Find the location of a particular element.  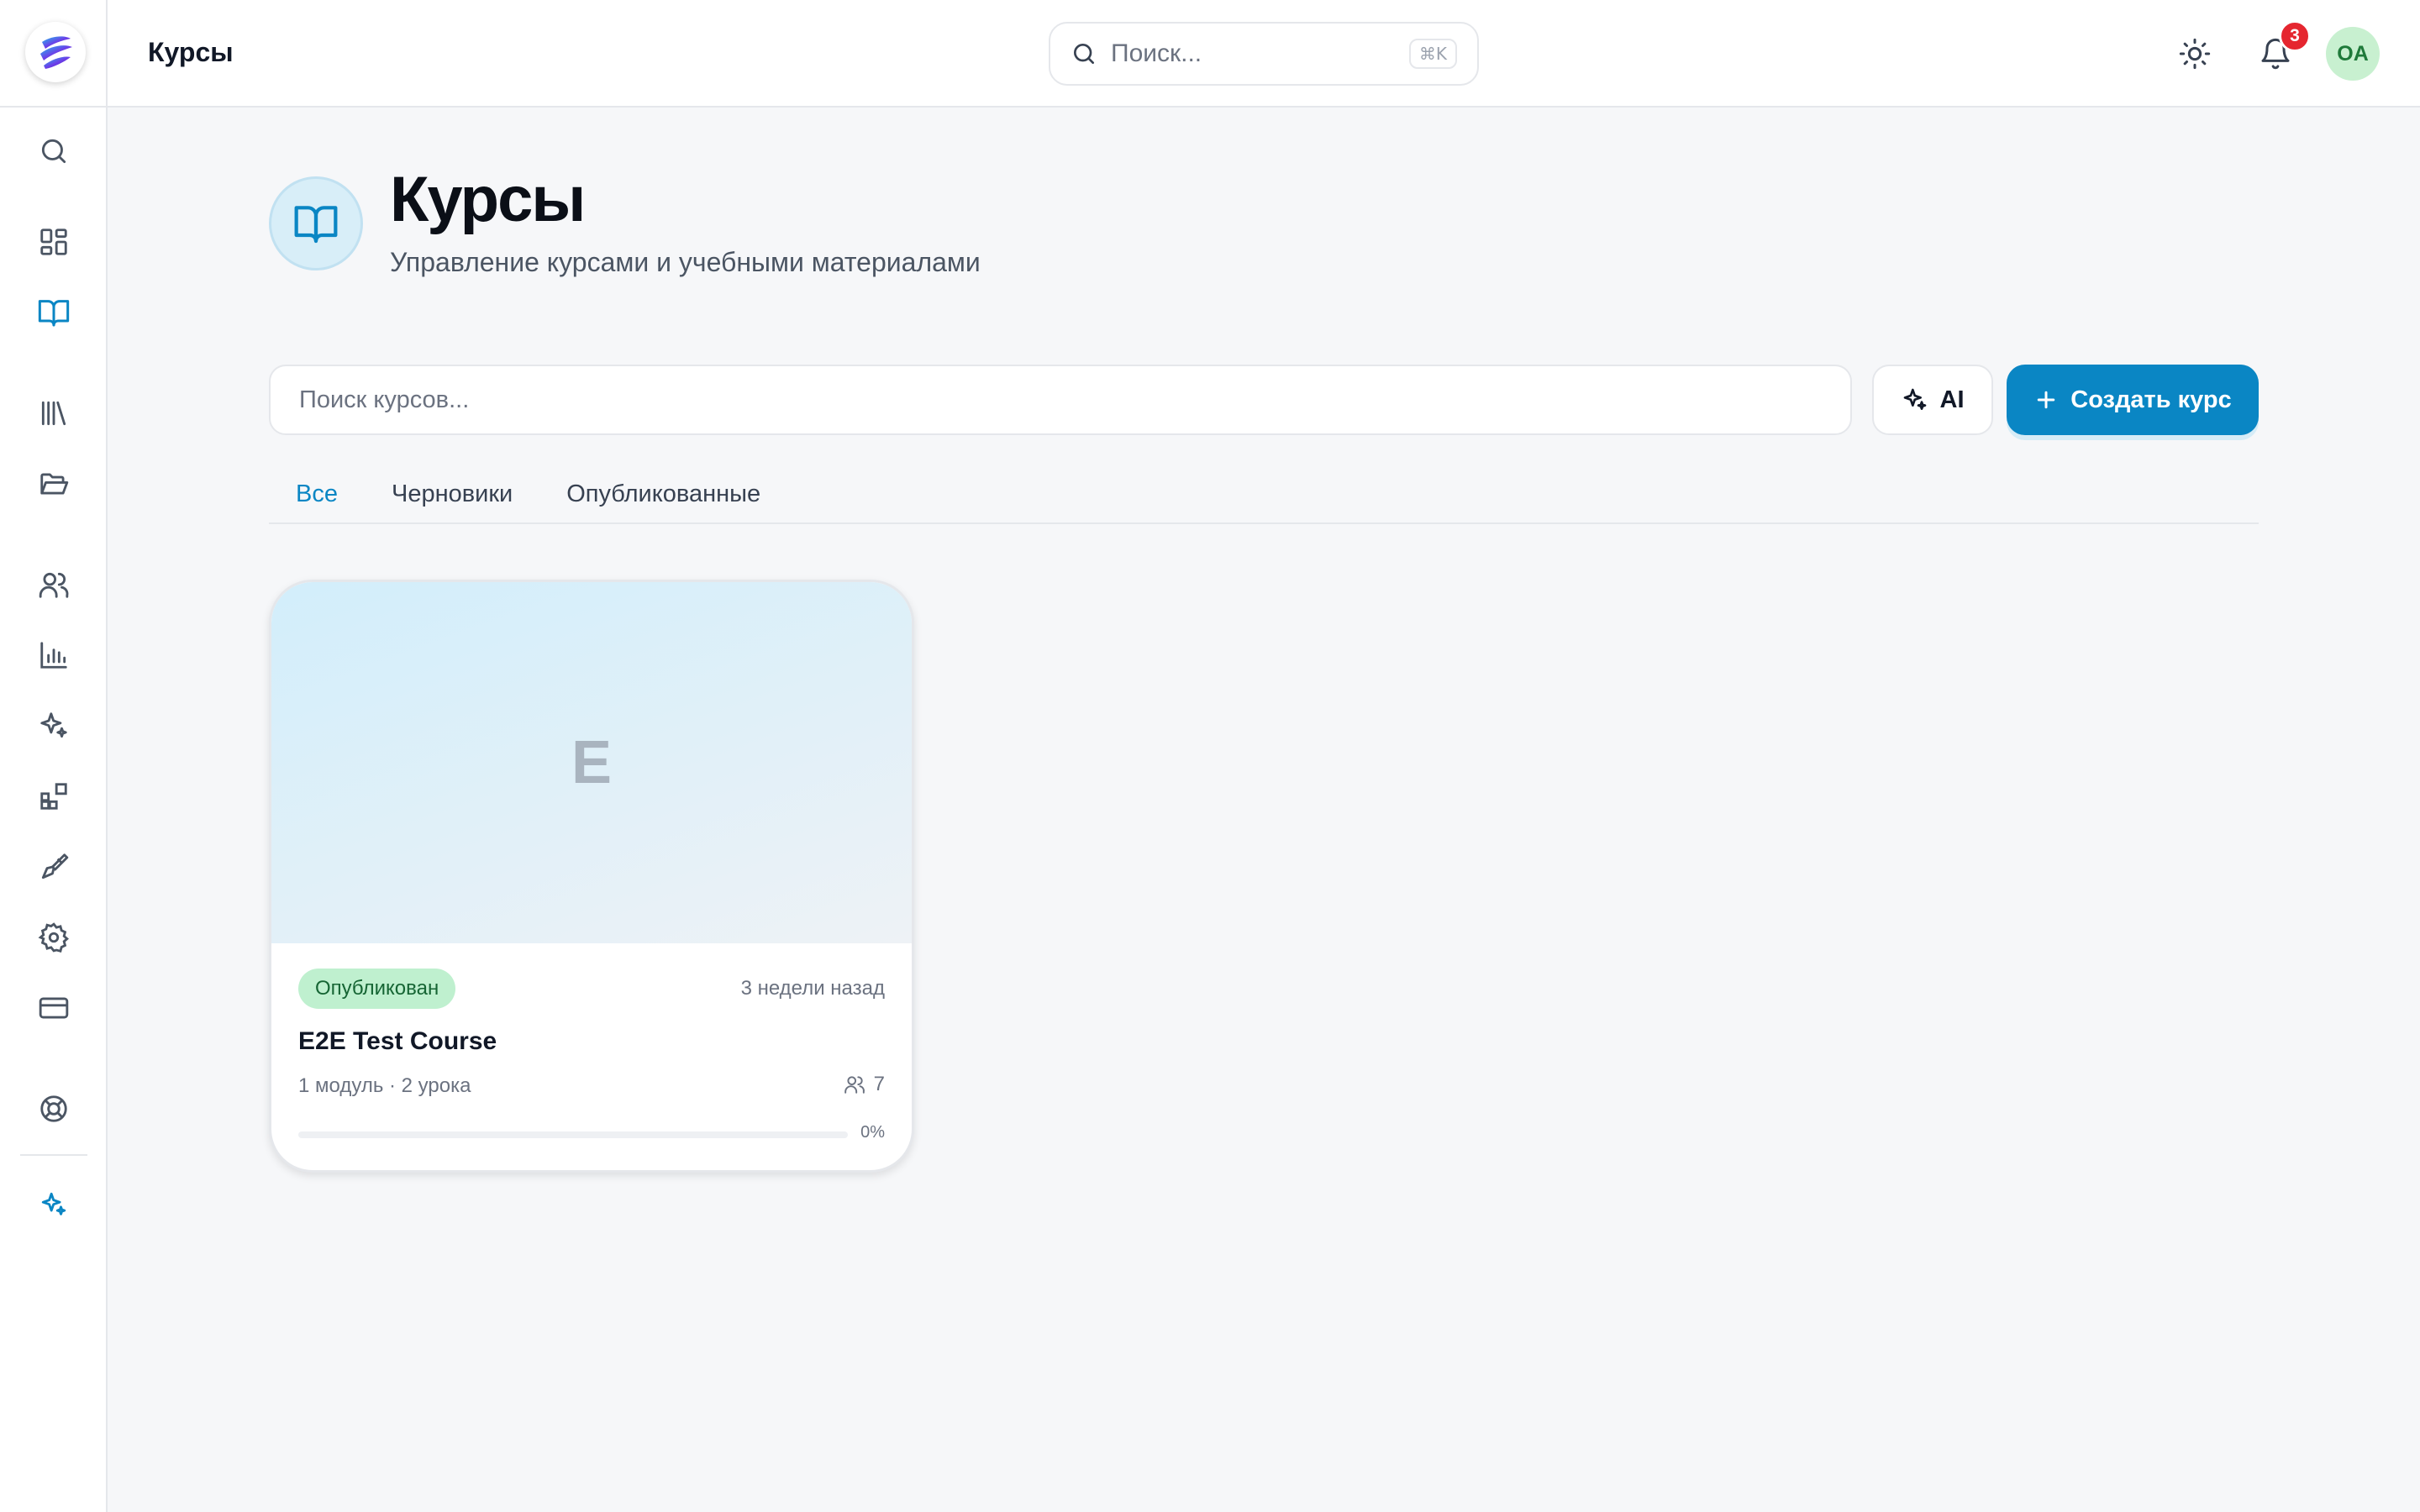

create-course-button: Создать курс is located at coordinates (2133, 400).